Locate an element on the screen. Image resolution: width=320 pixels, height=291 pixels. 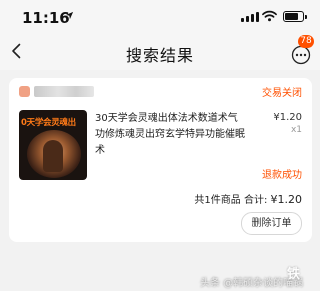
battery-icon is located at coordinates (295, 16).